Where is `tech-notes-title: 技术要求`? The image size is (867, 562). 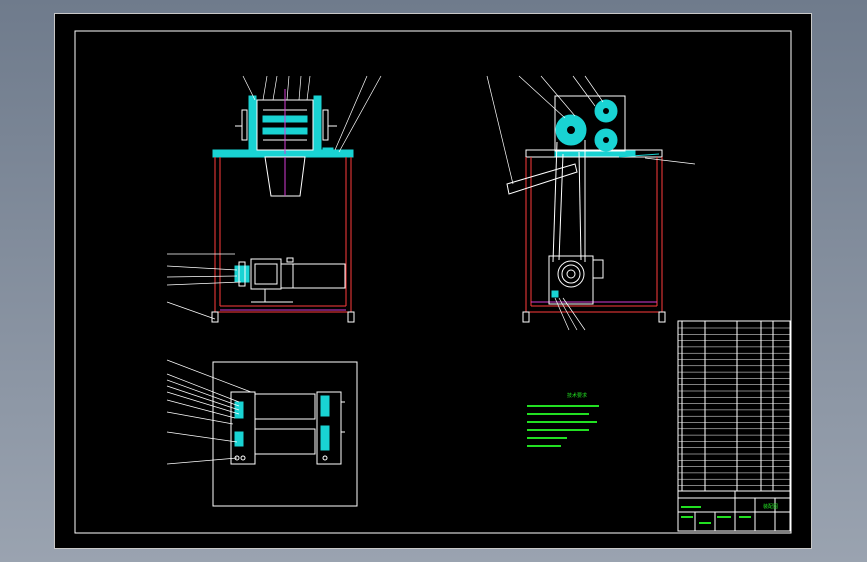 tech-notes-title: 技术要求 is located at coordinates (577, 395).